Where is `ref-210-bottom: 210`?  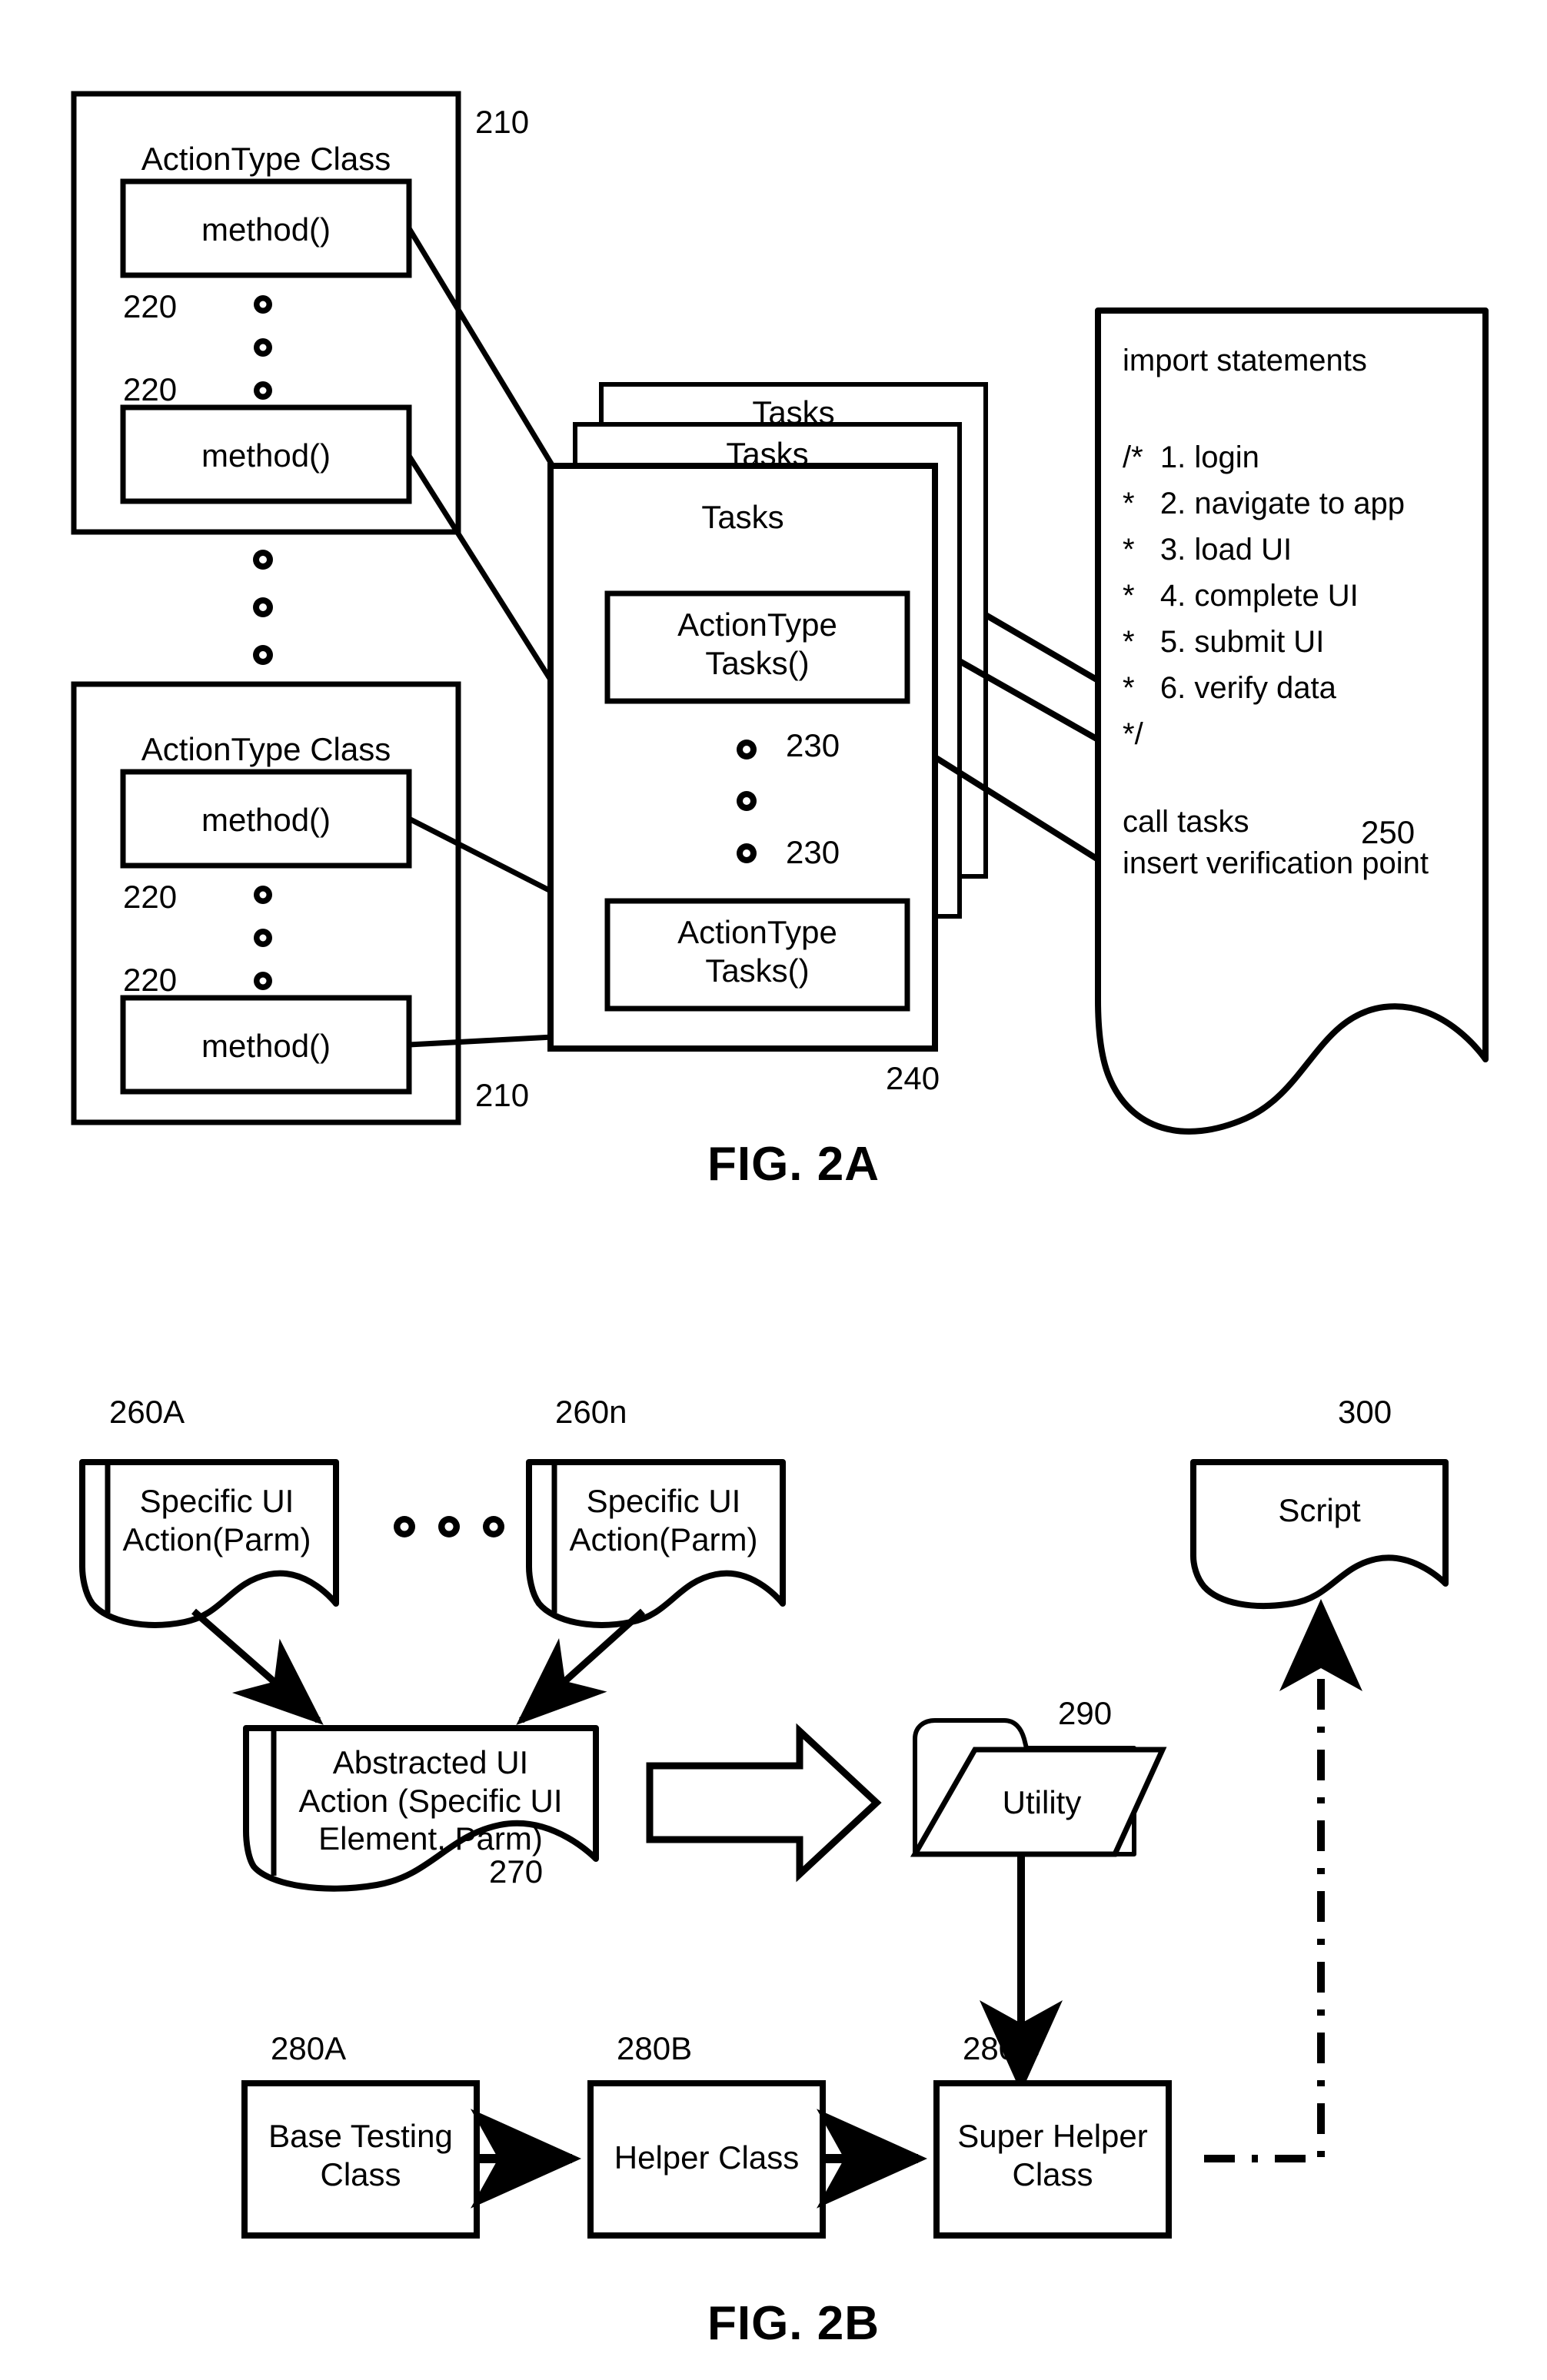 ref-210-bottom: 210 is located at coordinates (503, 1095).